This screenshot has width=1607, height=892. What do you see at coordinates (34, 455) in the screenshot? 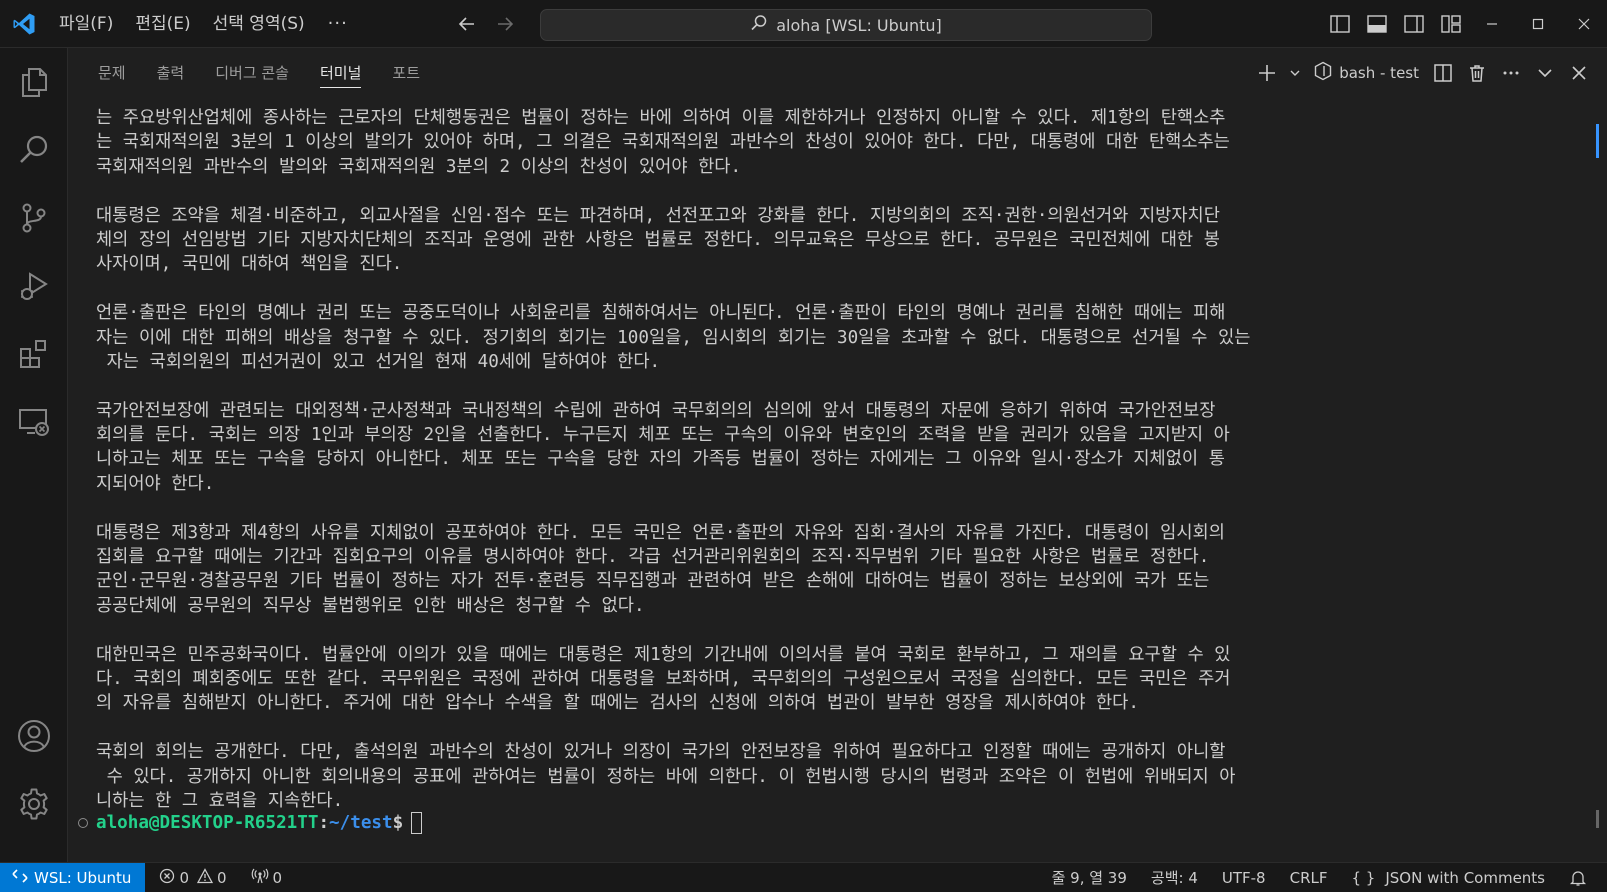
I see `activity-bar` at bounding box center [34, 455].